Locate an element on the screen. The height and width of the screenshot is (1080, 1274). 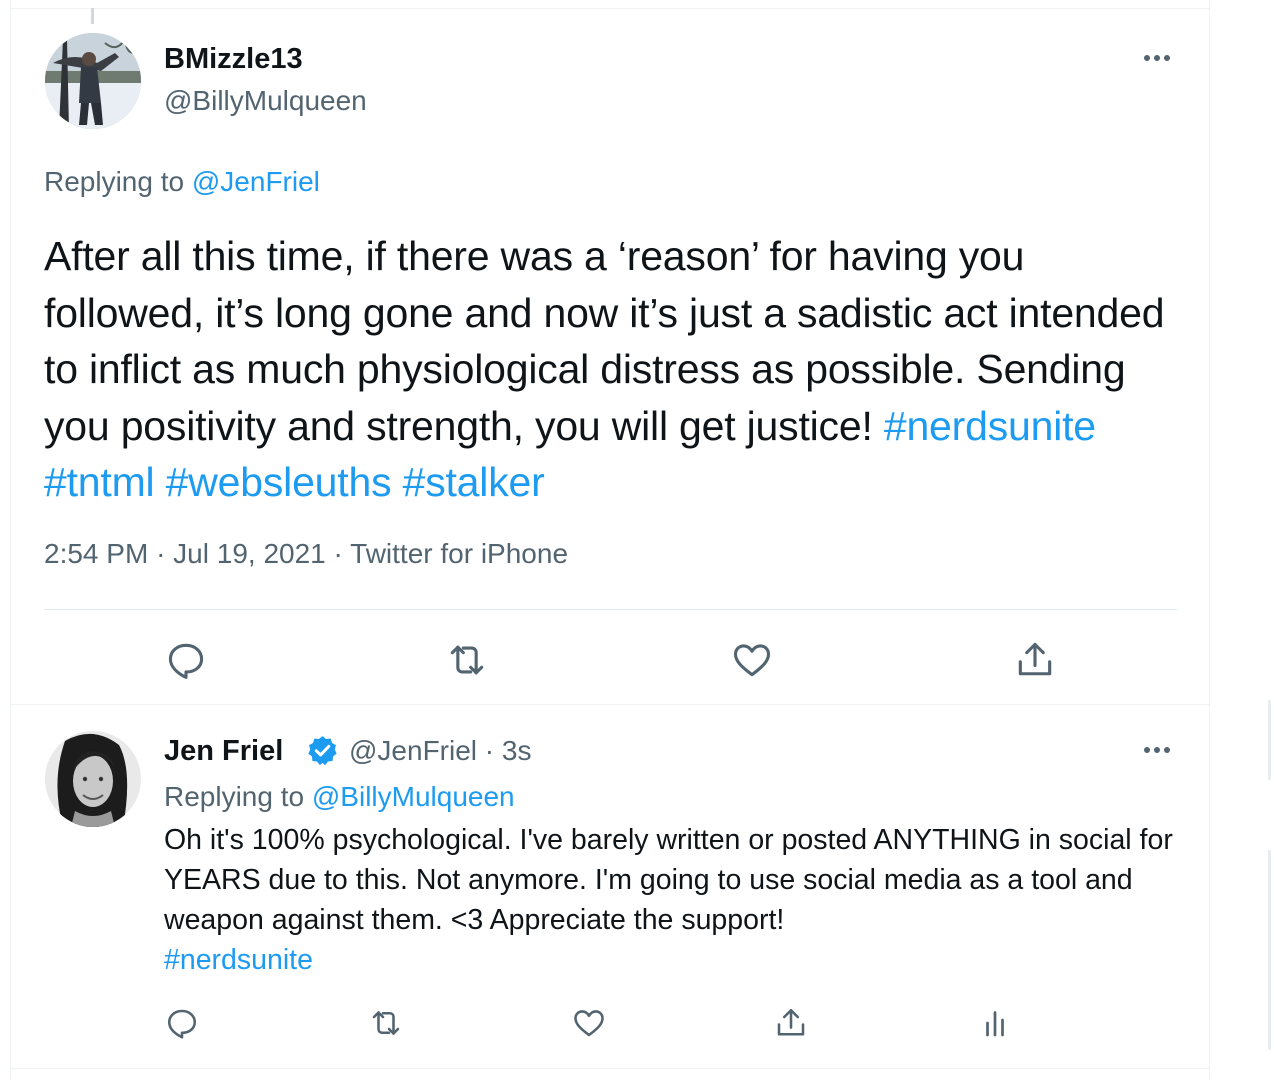
top-border is located at coordinates (610, 8).